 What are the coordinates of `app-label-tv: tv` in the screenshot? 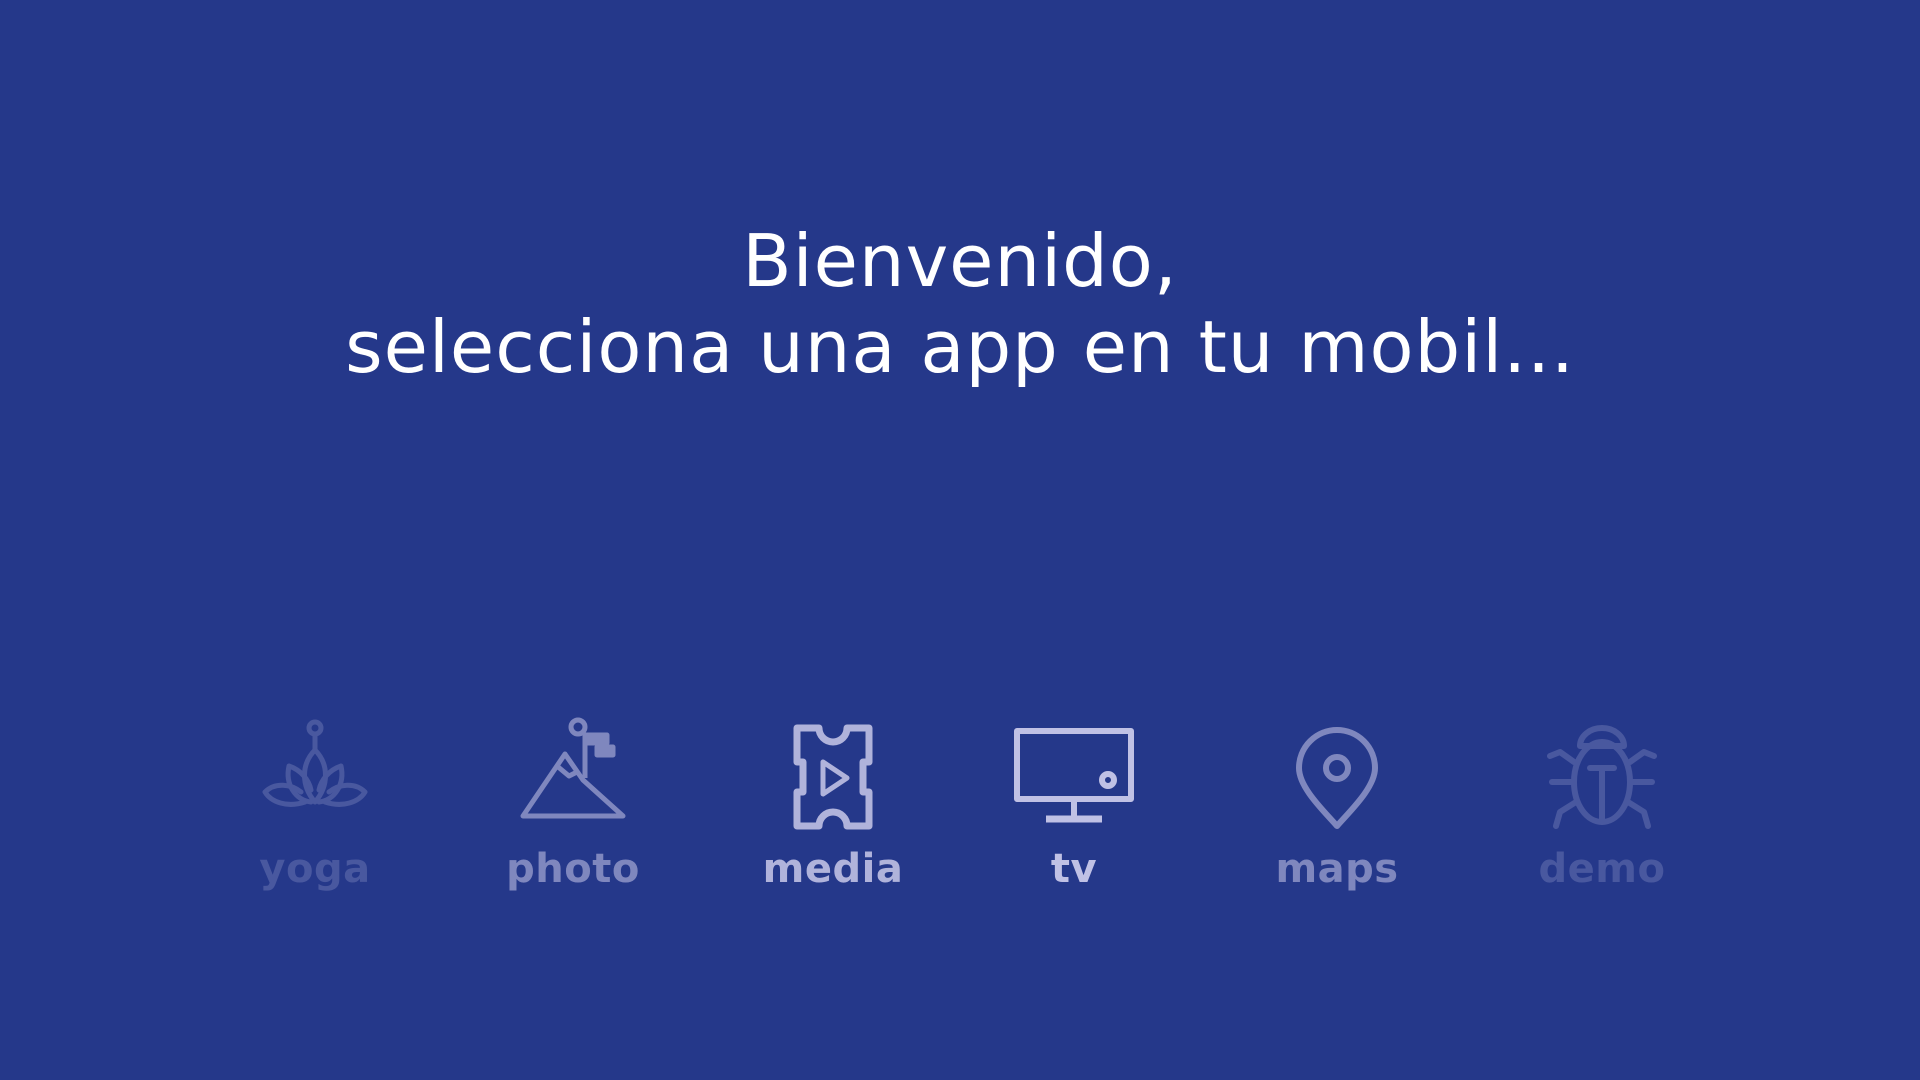 It's located at (1074, 869).